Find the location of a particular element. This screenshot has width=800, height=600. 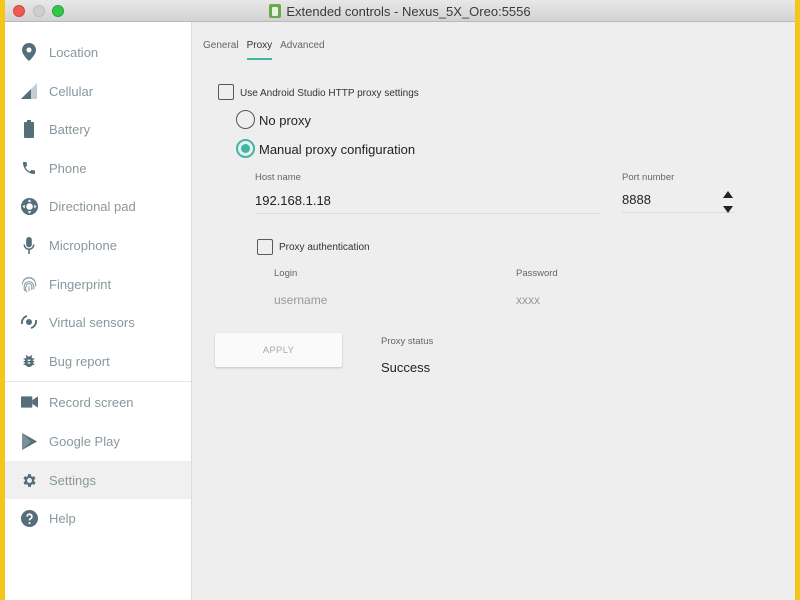

manual-proxy-label: Manual proxy configuration is located at coordinates (337, 149).